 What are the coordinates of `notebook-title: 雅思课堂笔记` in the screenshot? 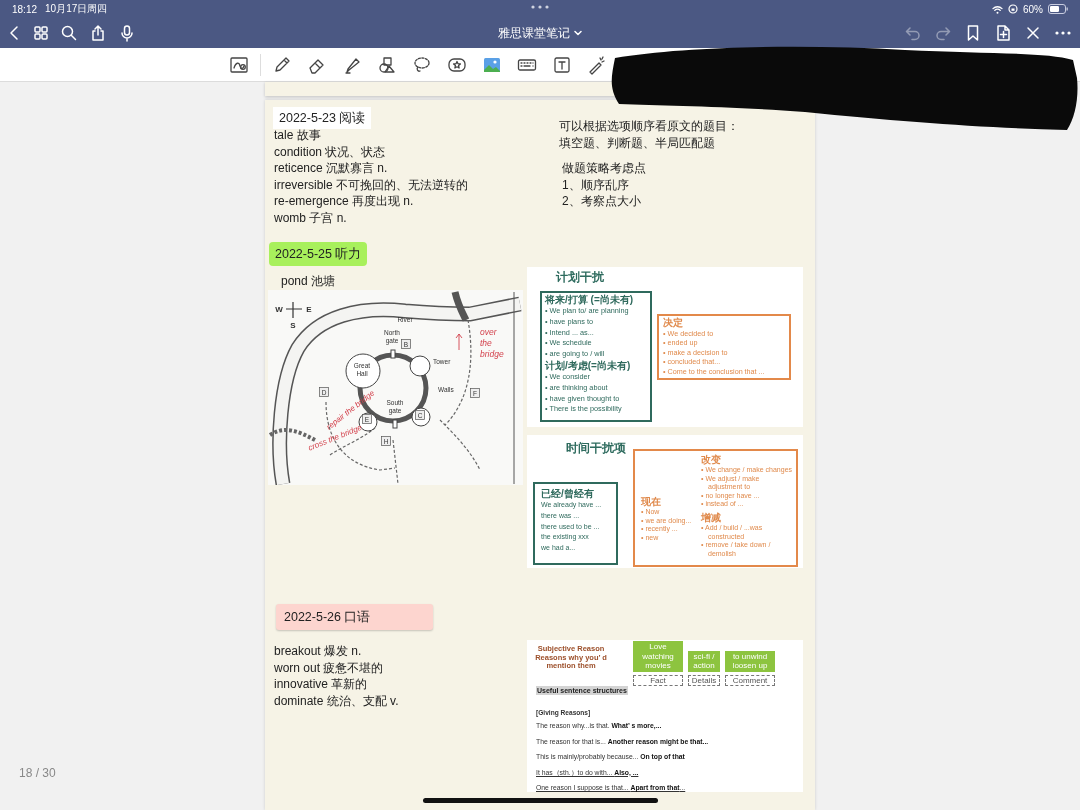 It's located at (534, 33).